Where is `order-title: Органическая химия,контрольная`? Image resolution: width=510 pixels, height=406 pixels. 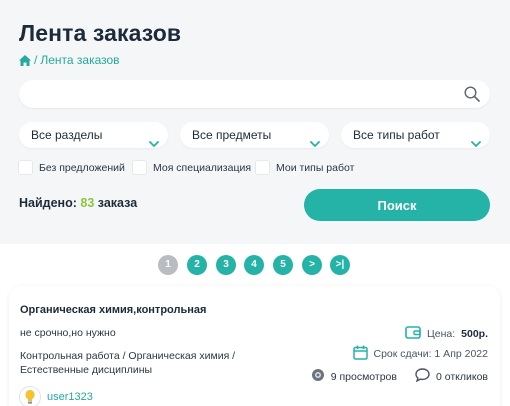 order-title: Органическая химия,контрольная is located at coordinates (113, 310).